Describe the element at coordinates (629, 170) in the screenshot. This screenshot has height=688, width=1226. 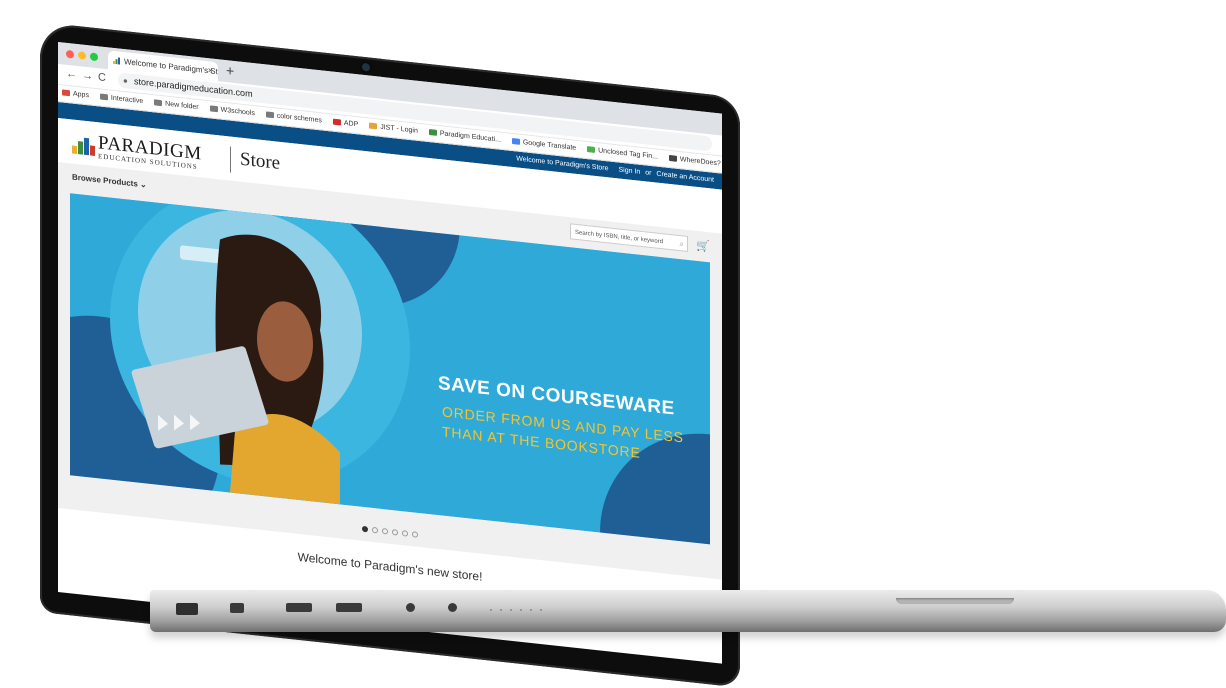
I see `sign-in-link: Sign In` at that location.